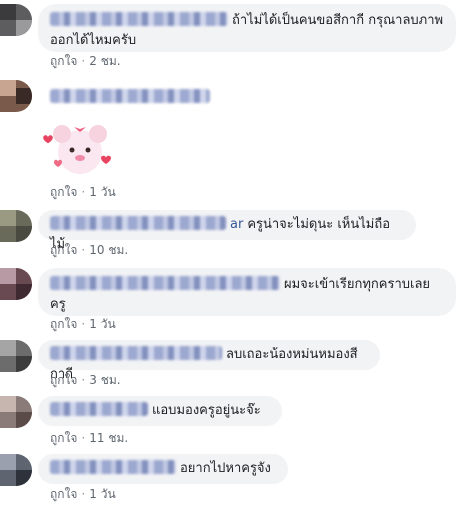 The image size is (476, 507). Describe the element at coordinates (209, 361) in the screenshot. I see `comment-bubble: ลบเถอะน้องหม่นหมองสีกากี` at that location.